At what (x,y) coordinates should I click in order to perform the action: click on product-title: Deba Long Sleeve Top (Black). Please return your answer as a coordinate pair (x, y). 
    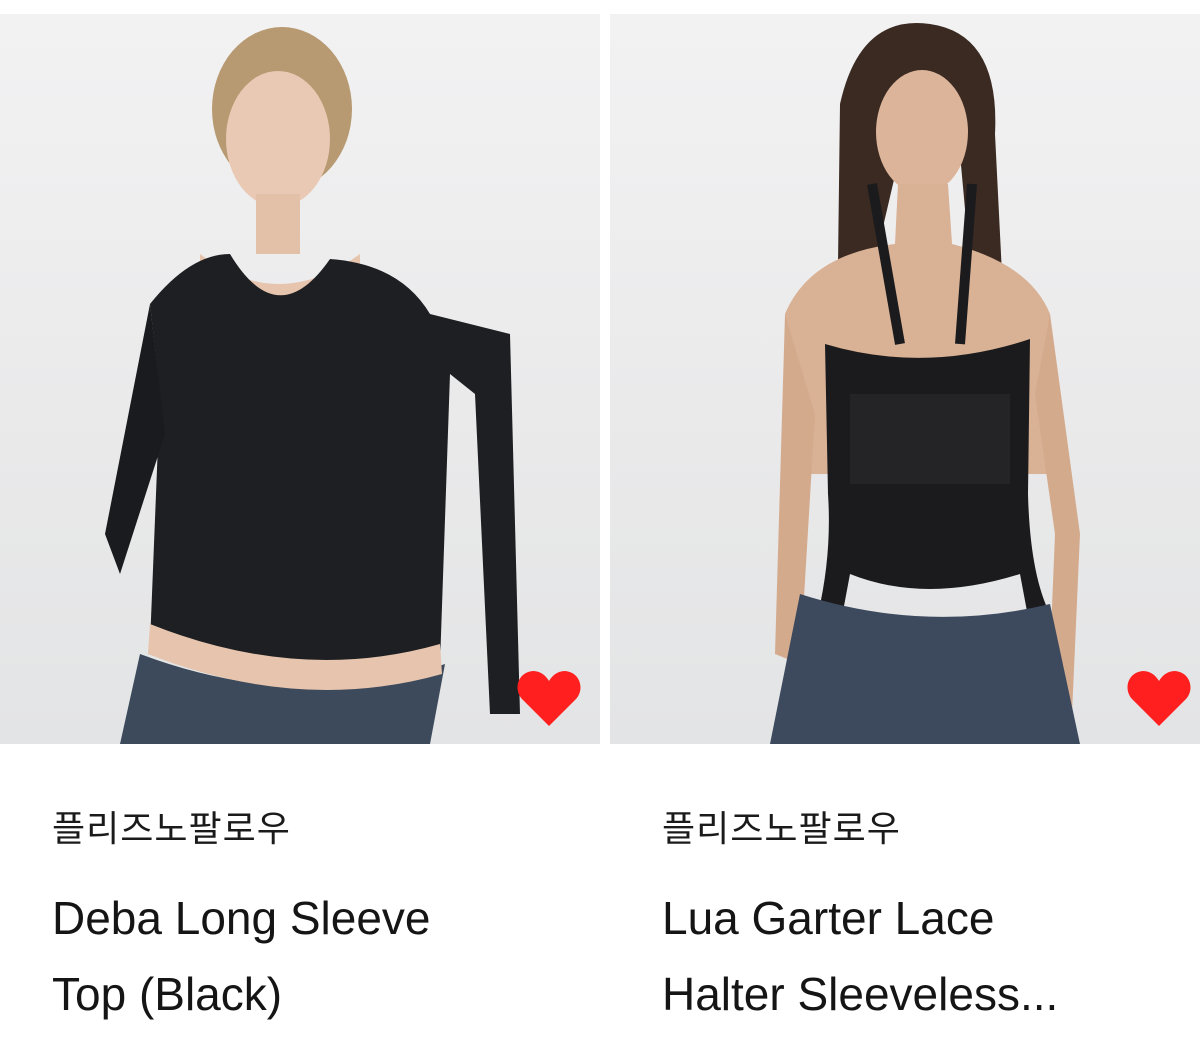
    Looking at the image, I should click on (312, 956).